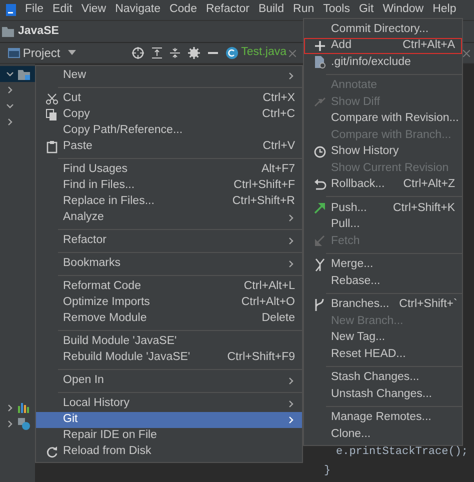 The image size is (474, 482). Describe the element at coordinates (137, 10) in the screenshot. I see `menu-item: Navigate` at that location.